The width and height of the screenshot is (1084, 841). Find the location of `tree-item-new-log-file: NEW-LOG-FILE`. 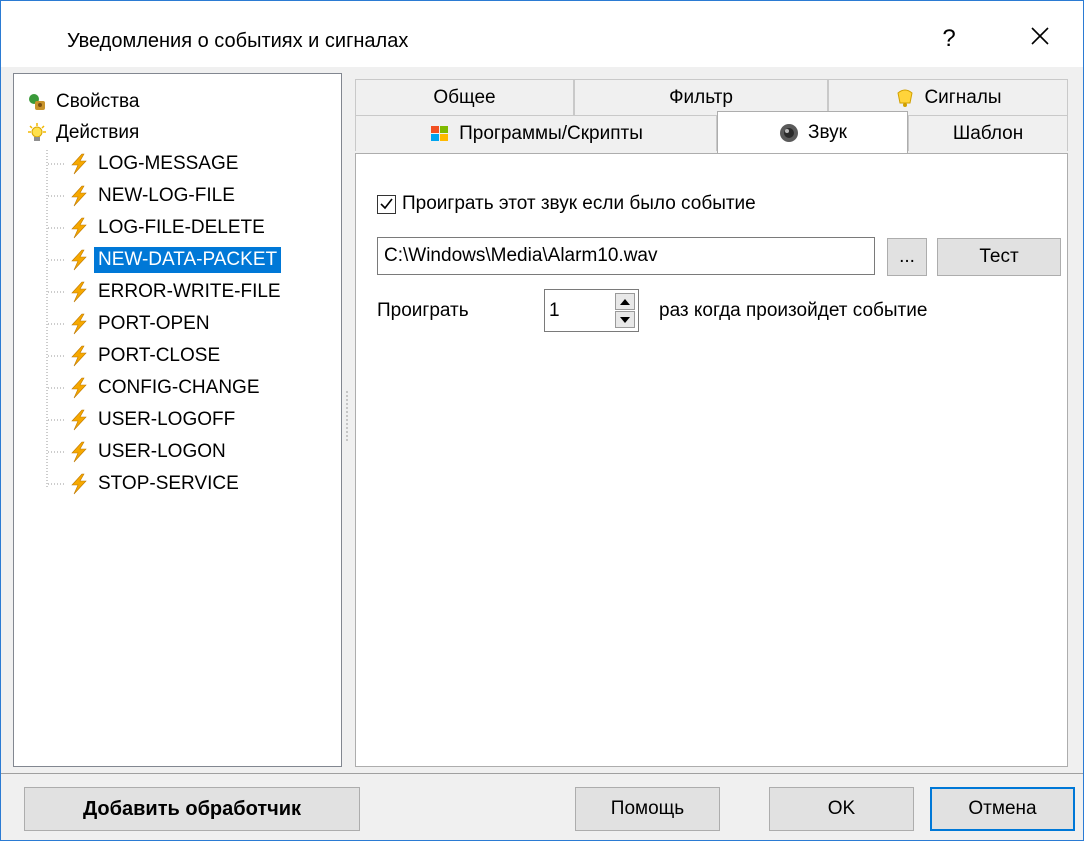

tree-item-new-log-file: NEW-LOG-FILE is located at coordinates (143, 196).